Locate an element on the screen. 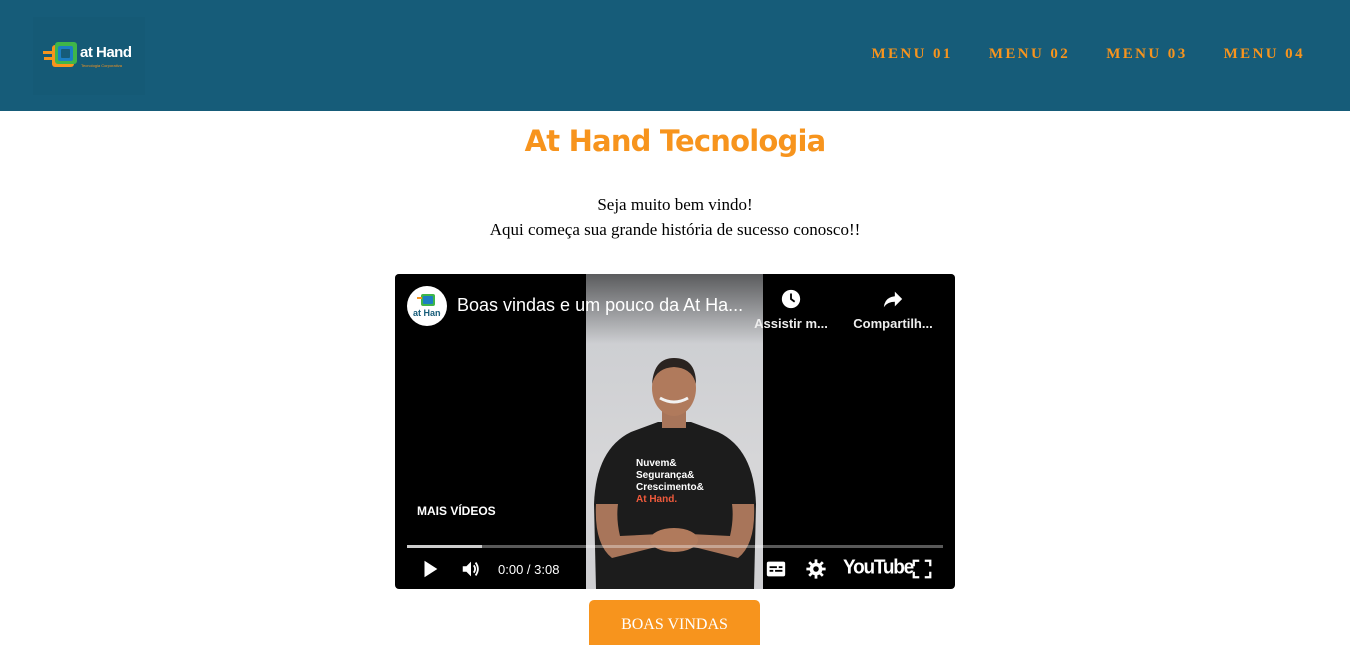  channel-avatar: at Hand is located at coordinates (427, 306).